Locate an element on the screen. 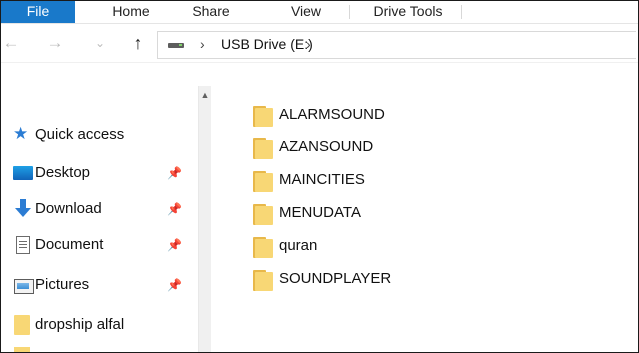 Image resolution: width=639 pixels, height=353 pixels. sidebar-item-desktop: Desktop 📌 is located at coordinates (98, 173).